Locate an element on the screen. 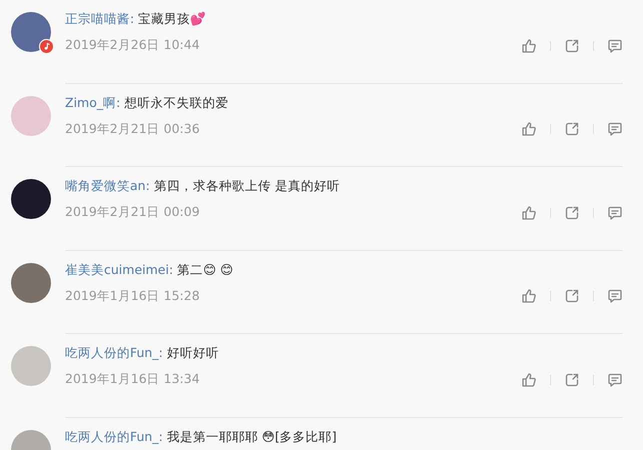 The width and height of the screenshot is (643, 450). comment-time: 2019年1月16日 13:34 is located at coordinates (133, 379).